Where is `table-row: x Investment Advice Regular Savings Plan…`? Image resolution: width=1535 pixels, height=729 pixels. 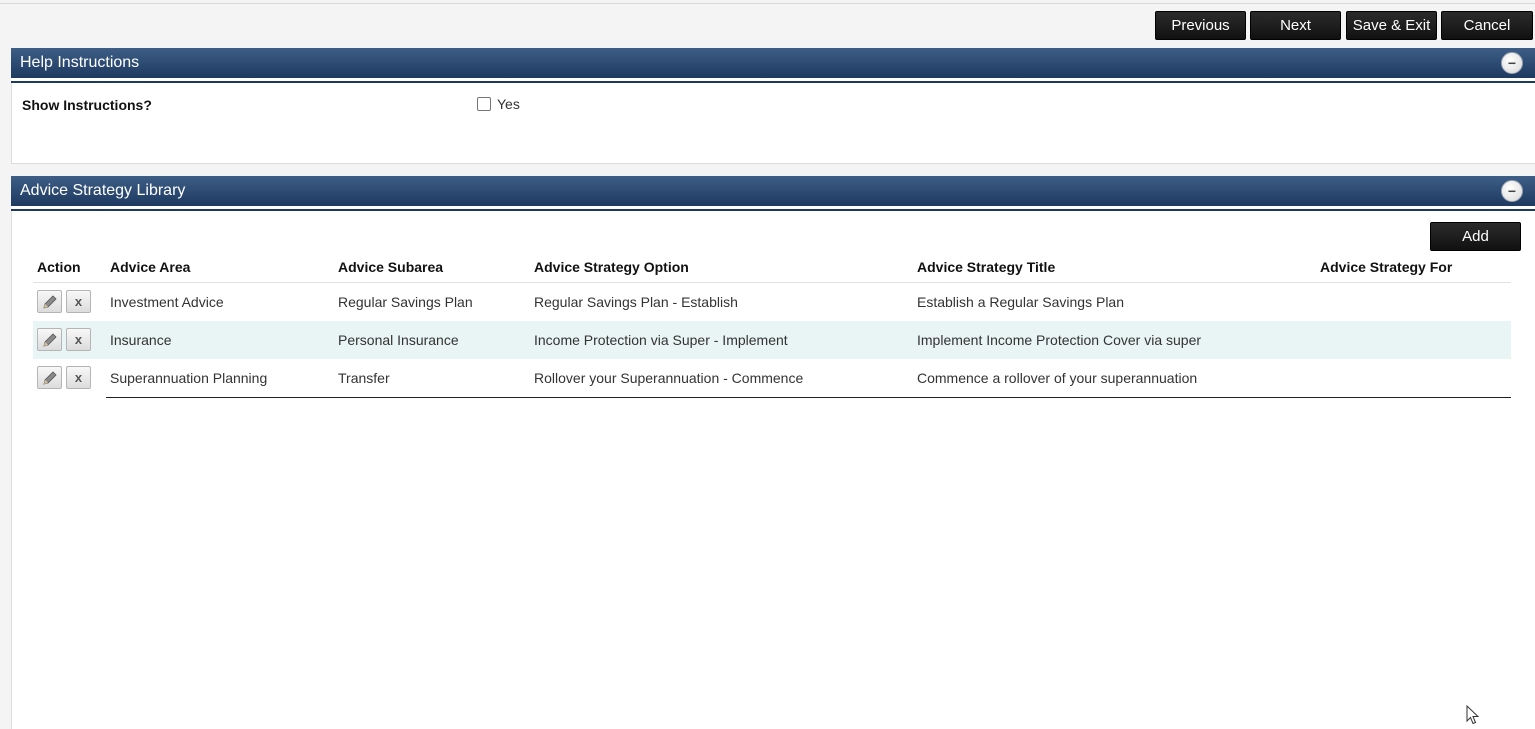
table-row: x Investment Advice Regular Savings Plan… is located at coordinates (772, 302).